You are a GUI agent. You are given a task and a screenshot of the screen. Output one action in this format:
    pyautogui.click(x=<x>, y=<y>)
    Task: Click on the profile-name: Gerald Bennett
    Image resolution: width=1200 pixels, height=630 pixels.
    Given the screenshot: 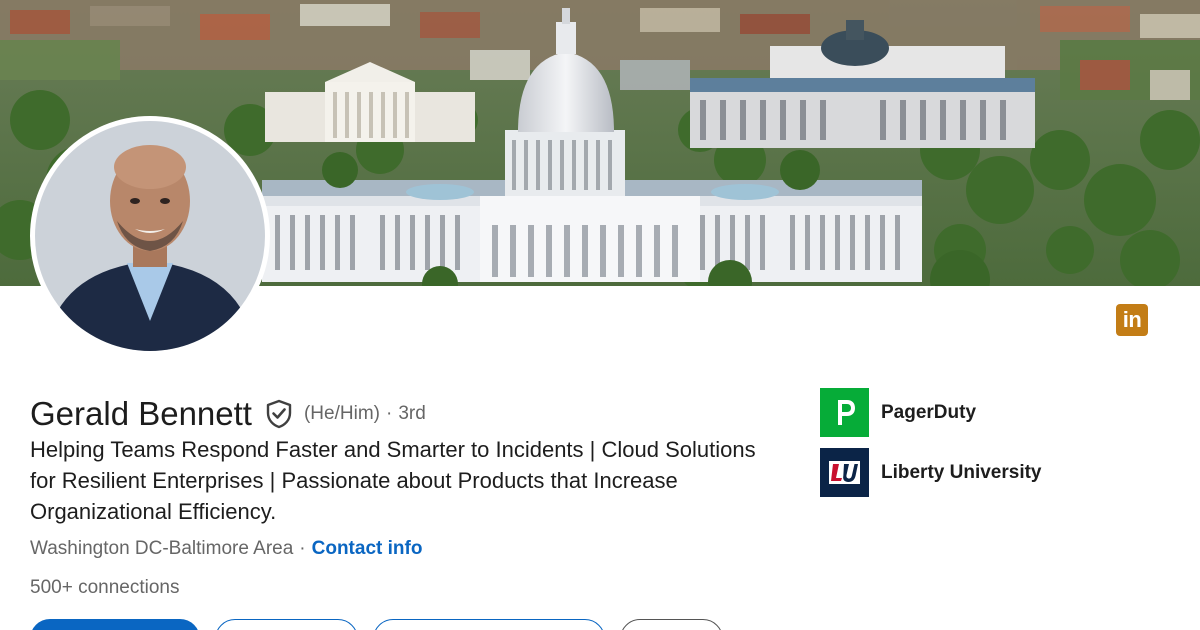 What is the action you would take?
    pyautogui.click(x=141, y=413)
    